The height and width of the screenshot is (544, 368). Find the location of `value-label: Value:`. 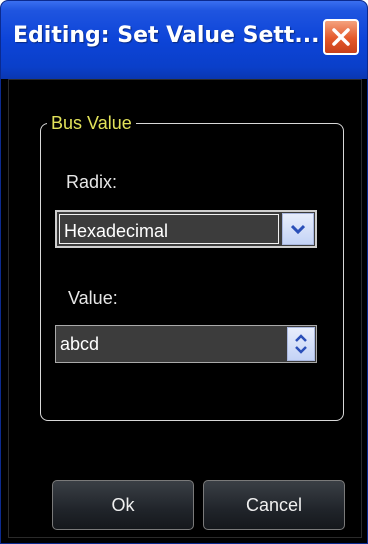

value-label: Value: is located at coordinates (93, 298).